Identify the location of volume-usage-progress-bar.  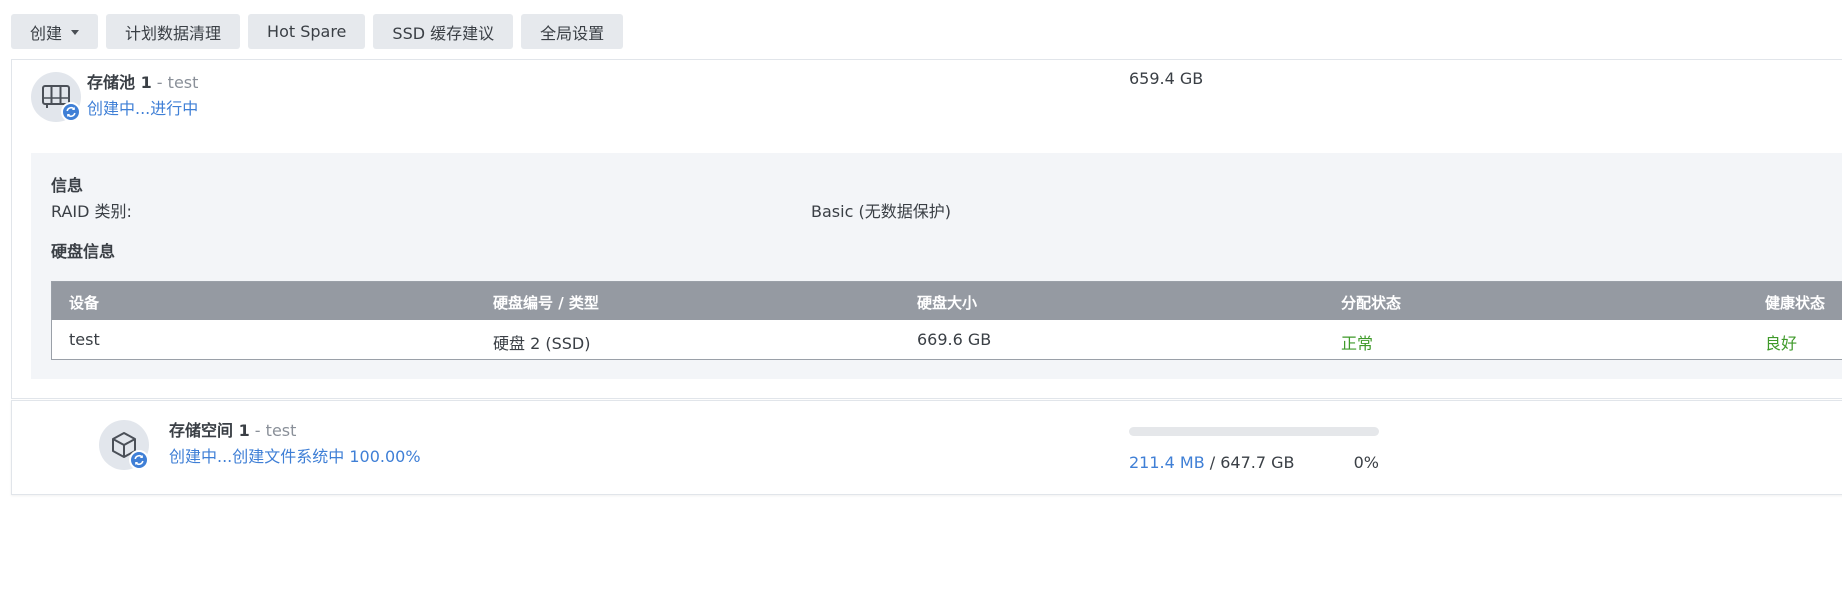
(1254, 431).